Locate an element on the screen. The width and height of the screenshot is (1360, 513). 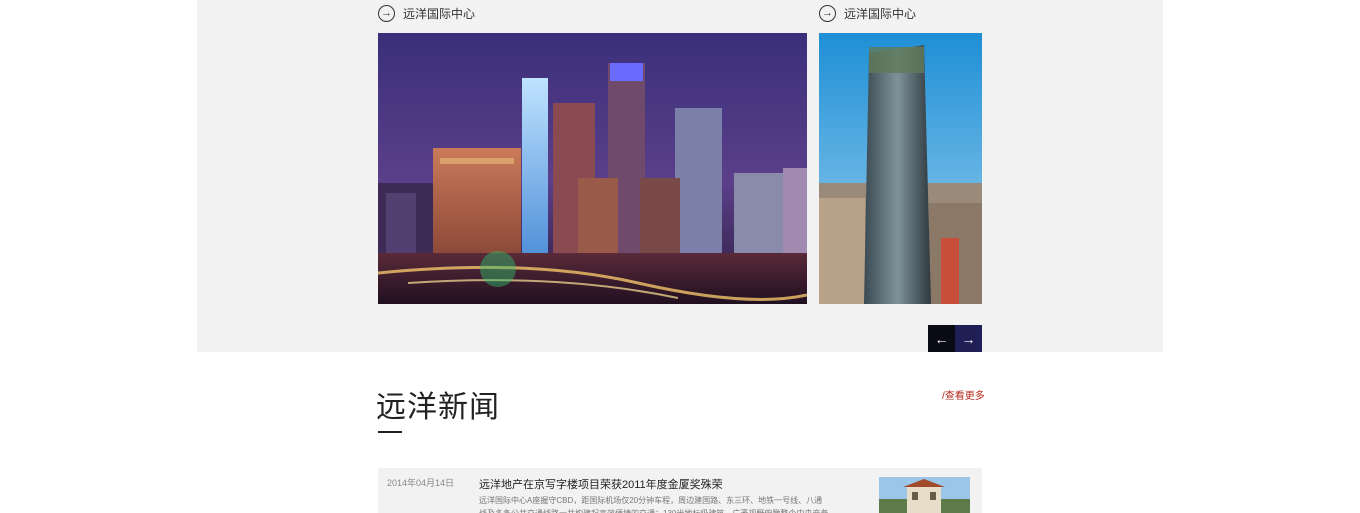
view-more-link: /查看更多 is located at coordinates (963, 394).